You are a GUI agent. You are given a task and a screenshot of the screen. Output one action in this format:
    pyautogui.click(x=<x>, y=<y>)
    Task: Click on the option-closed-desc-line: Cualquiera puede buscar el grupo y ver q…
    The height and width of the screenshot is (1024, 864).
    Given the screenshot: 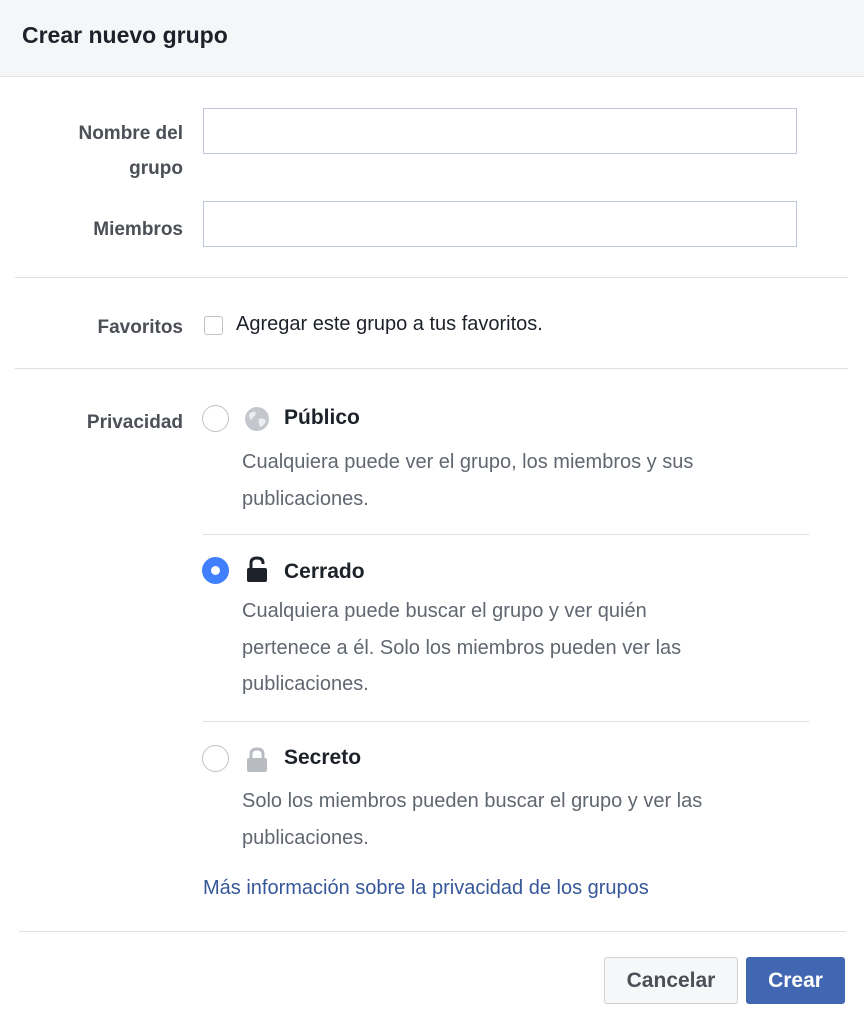 What is the action you would take?
    pyautogui.click(x=444, y=611)
    